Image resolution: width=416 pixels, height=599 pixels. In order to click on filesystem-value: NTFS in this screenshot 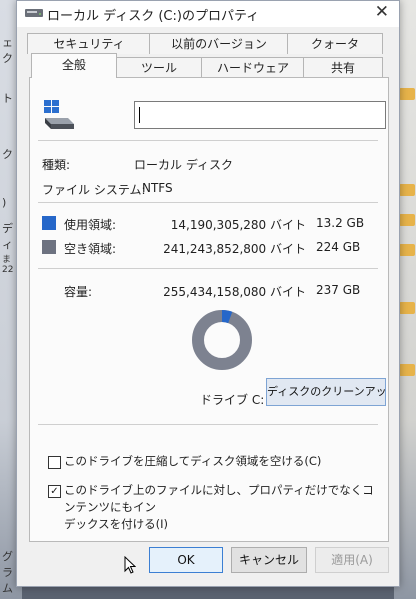, I will do `click(157, 188)`.